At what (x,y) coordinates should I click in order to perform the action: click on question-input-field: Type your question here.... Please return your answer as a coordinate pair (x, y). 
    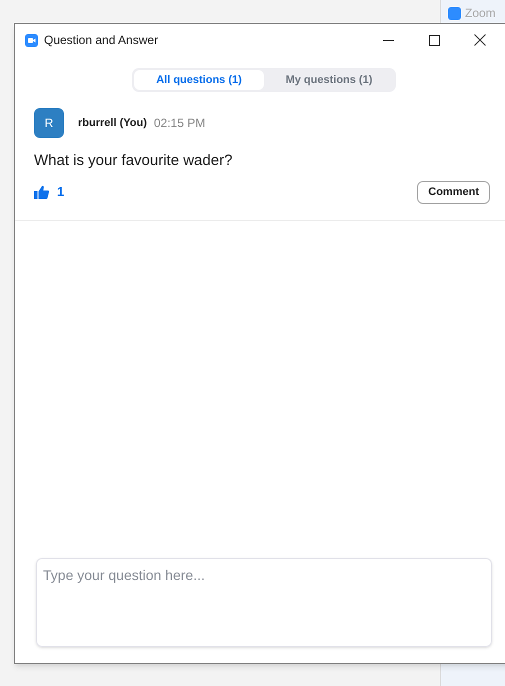
    Looking at the image, I should click on (264, 602).